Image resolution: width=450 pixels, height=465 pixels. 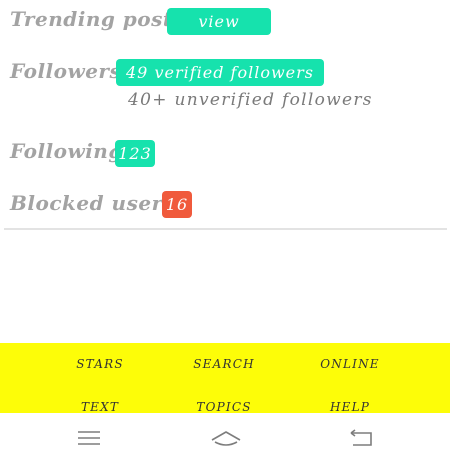 I want to click on divider, so click(x=225, y=229).